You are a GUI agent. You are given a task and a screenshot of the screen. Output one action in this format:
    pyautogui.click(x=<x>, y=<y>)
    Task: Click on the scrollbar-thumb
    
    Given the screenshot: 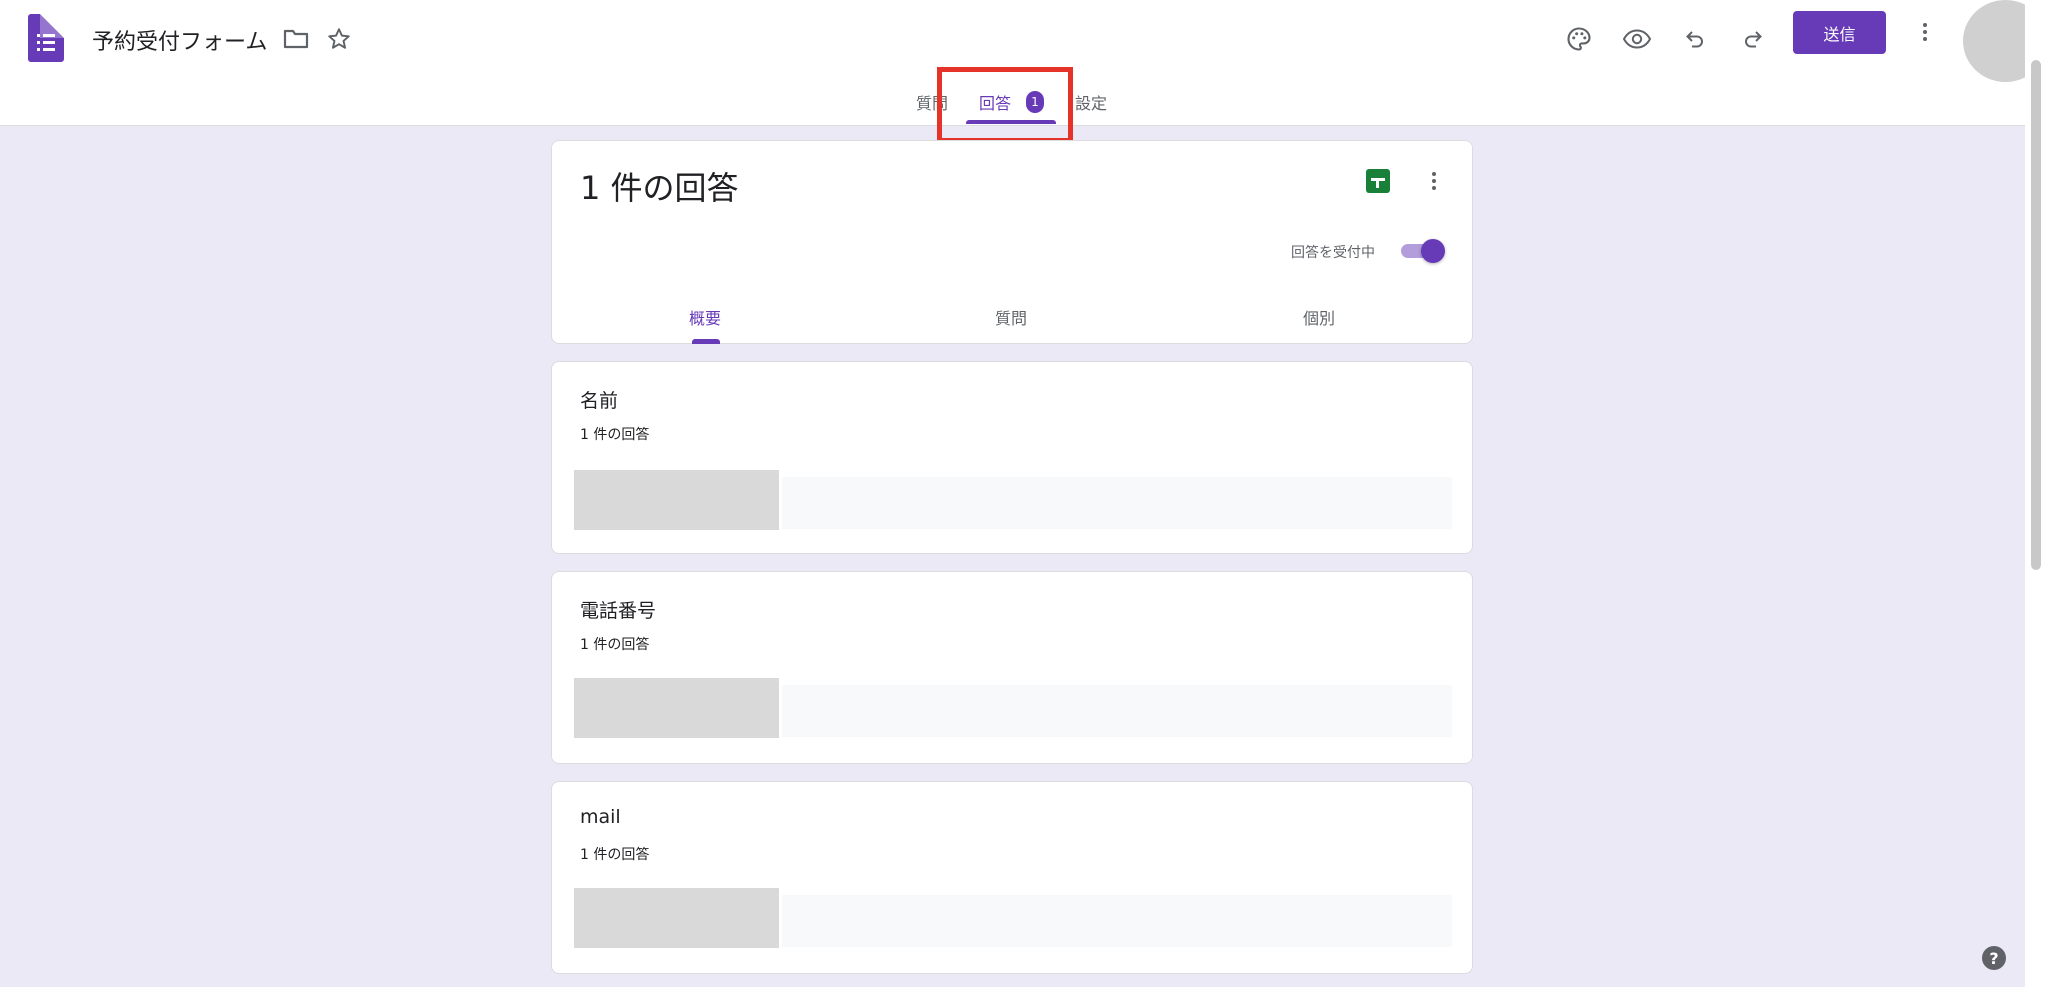 What is the action you would take?
    pyautogui.click(x=2036, y=315)
    